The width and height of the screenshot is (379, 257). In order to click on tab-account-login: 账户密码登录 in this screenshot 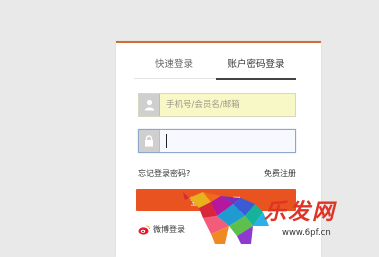, I will do `click(256, 67)`.